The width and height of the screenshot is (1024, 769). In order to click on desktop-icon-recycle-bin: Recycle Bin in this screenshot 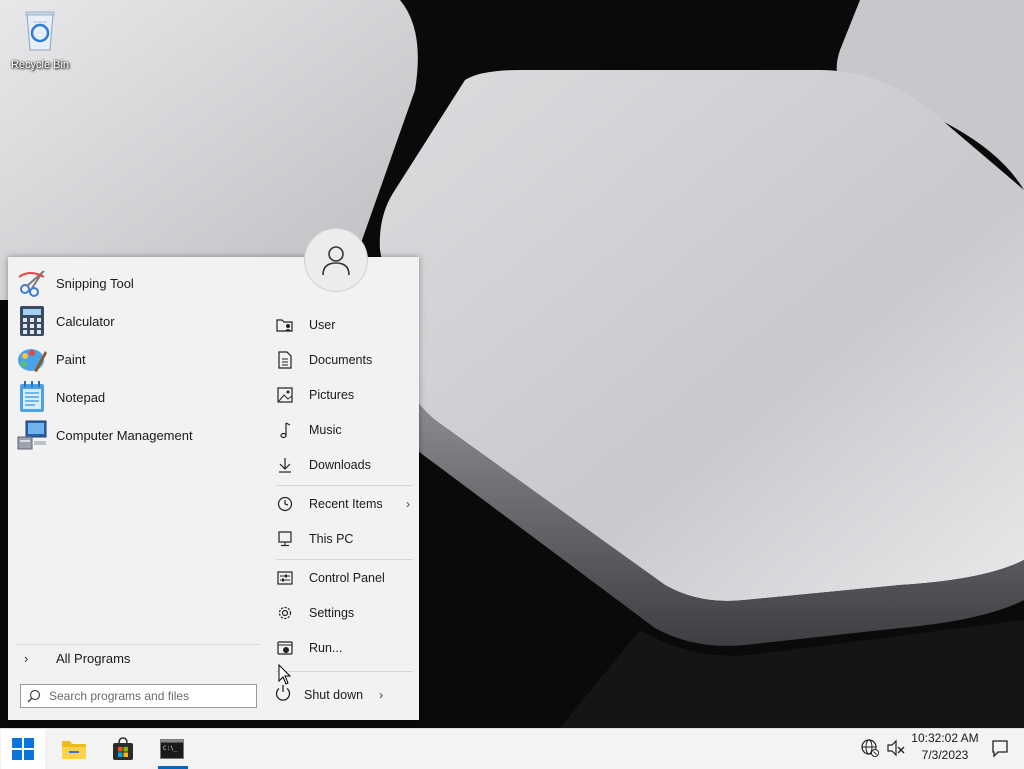, I will do `click(40, 38)`.